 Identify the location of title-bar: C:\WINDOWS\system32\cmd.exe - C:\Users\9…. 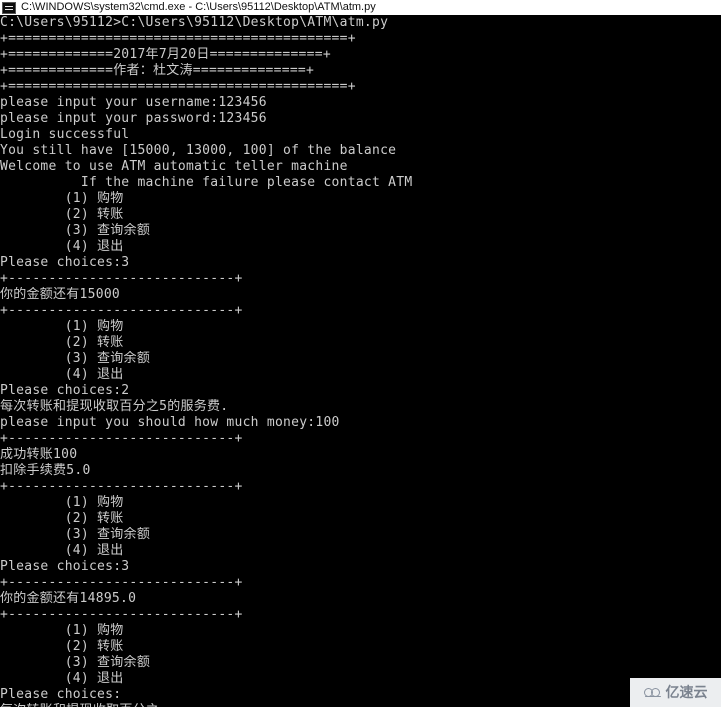
(360, 7).